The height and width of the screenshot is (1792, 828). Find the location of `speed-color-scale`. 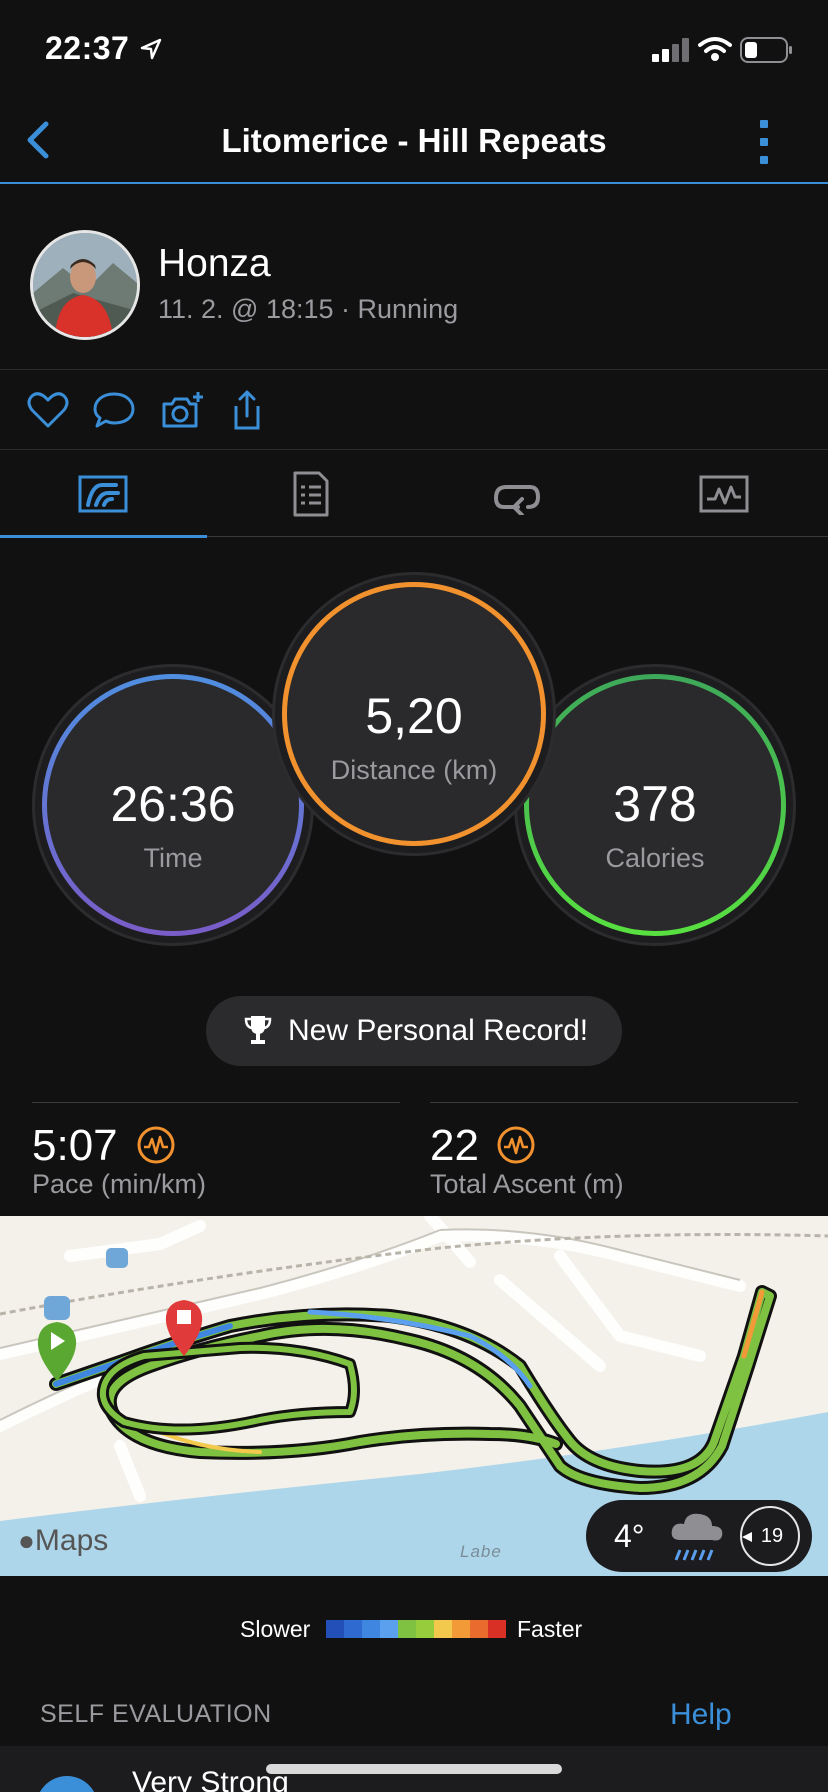

speed-color-scale is located at coordinates (416, 1629).